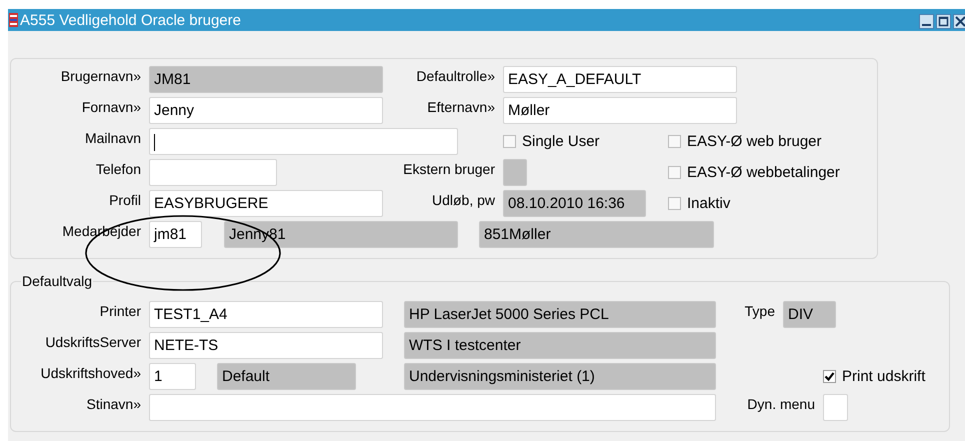  I want to click on input-field: Møller, so click(620, 110).